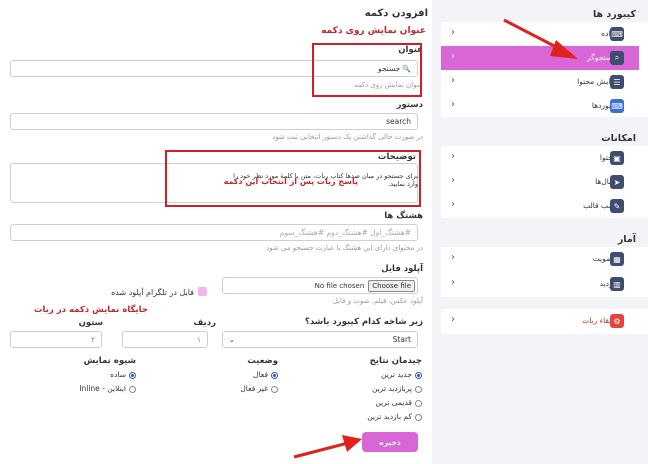 This screenshot has width=648, height=464. Describe the element at coordinates (409, 105) in the screenshot. I see `command-label: دستور` at that location.